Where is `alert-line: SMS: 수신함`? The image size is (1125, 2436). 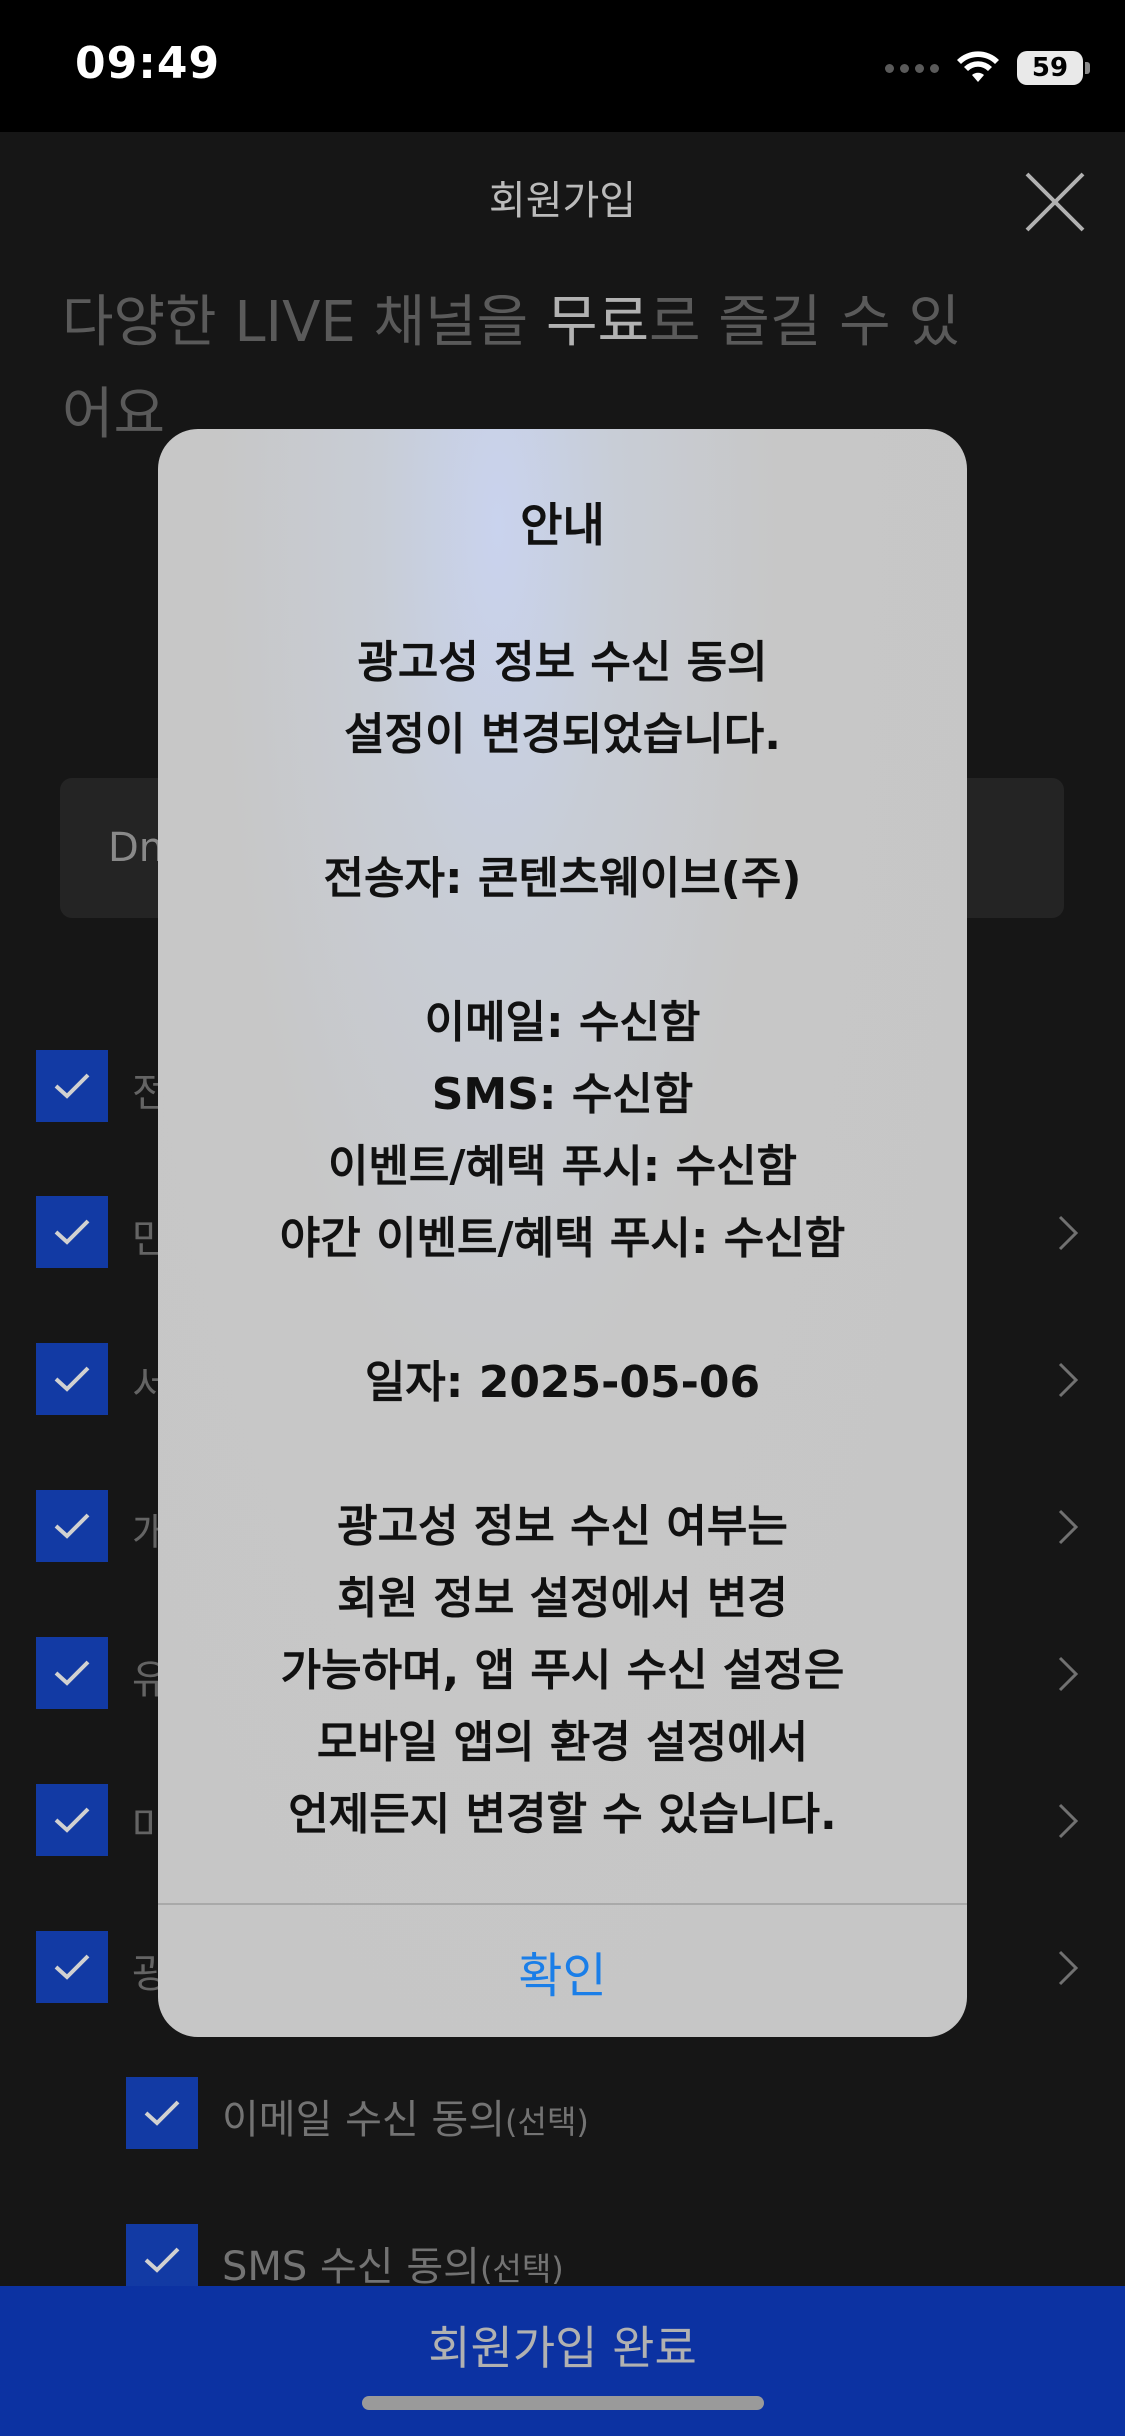 alert-line: SMS: 수신함 is located at coordinates (562, 1094).